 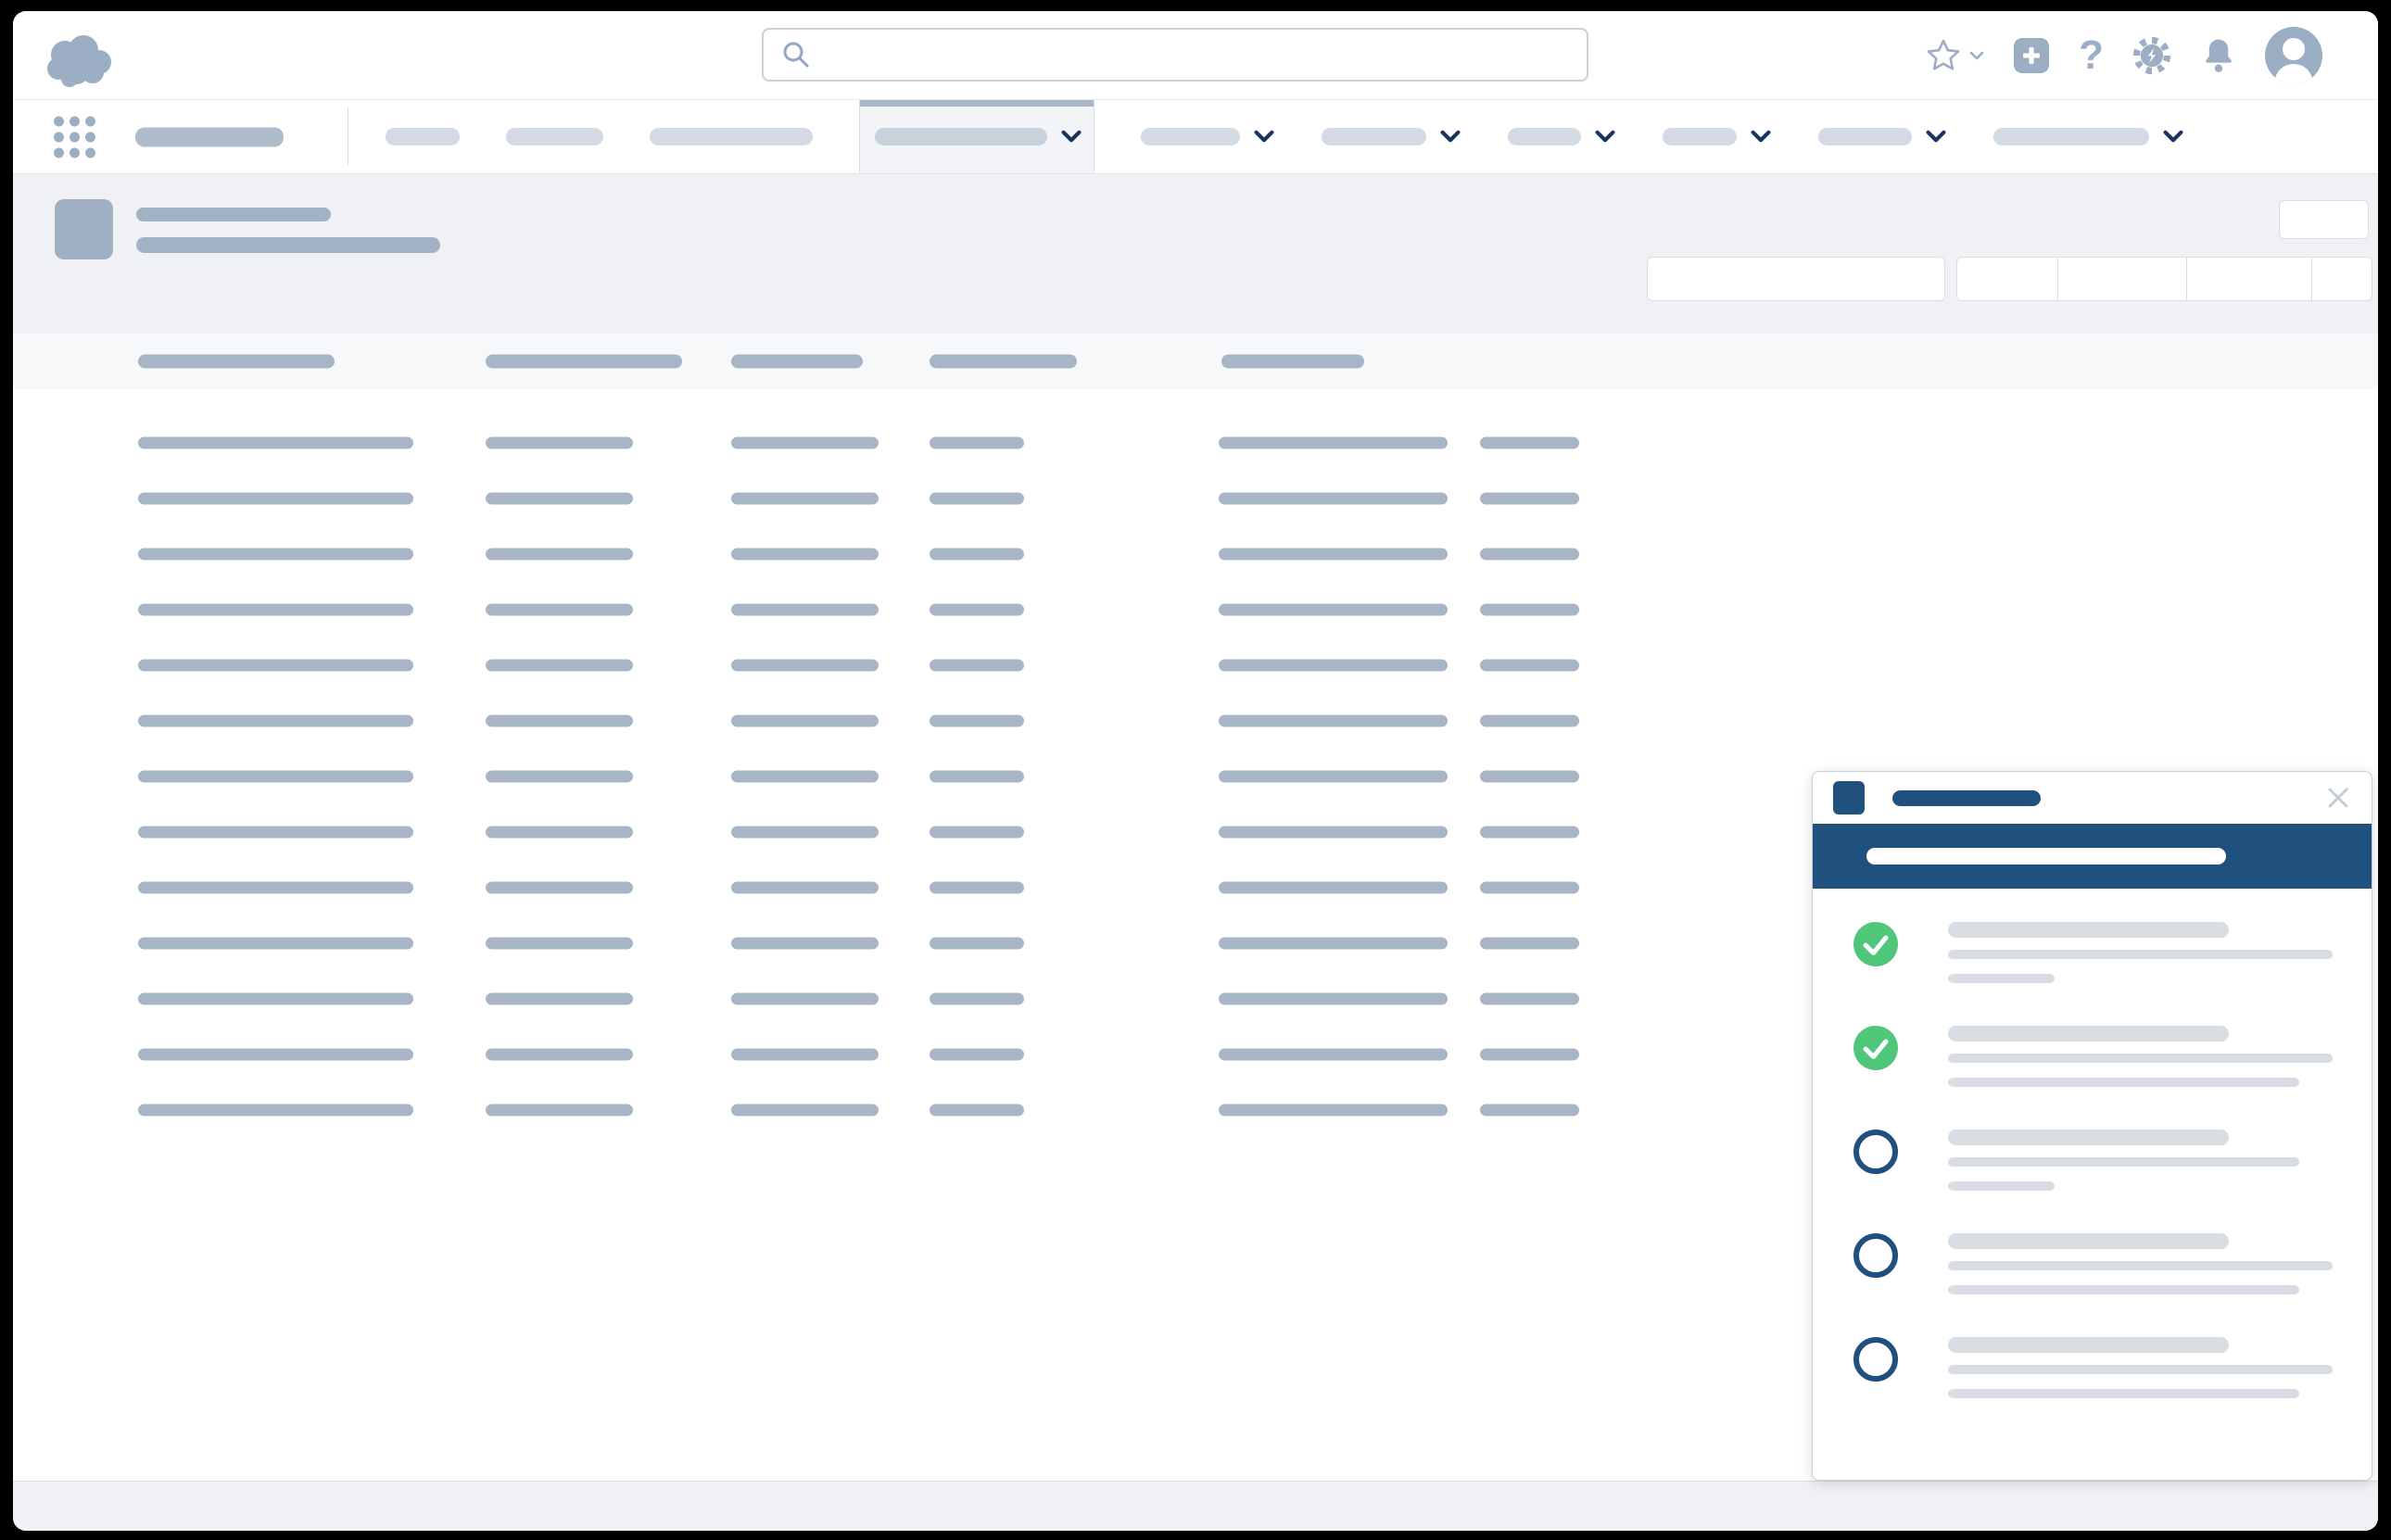 I want to click on quick-create-plus-icon, so click(x=2031, y=55).